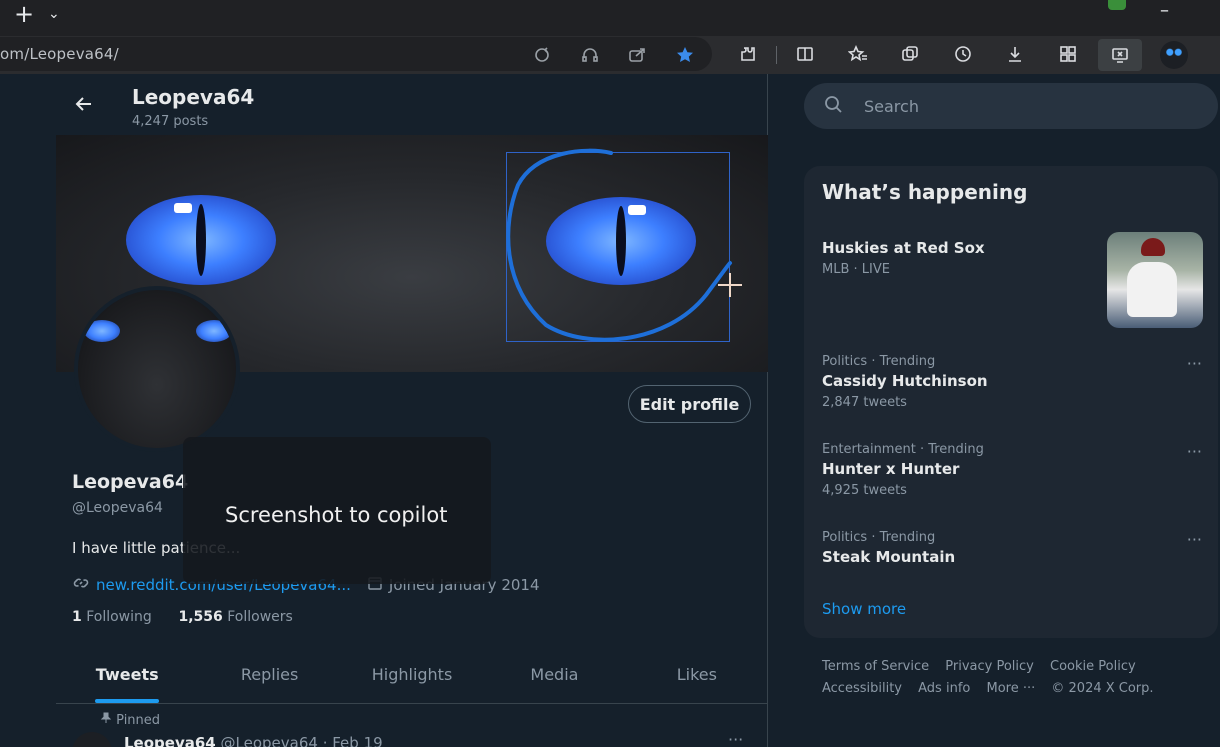 This screenshot has height=747, width=1220. I want to click on trend-title: Steak Mountain, so click(889, 557).